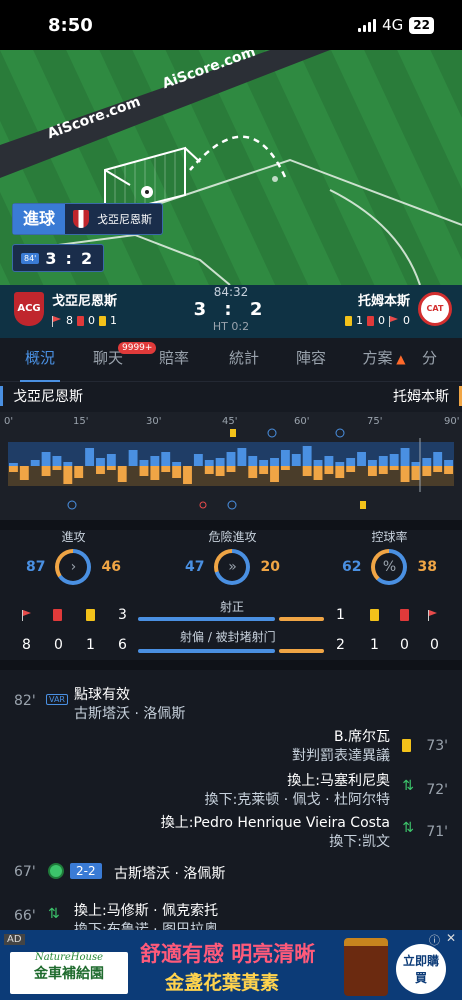 The height and width of the screenshot is (1000, 462). Describe the element at coordinates (301, 651) in the screenshot. I see `off-target-away-bar` at that location.